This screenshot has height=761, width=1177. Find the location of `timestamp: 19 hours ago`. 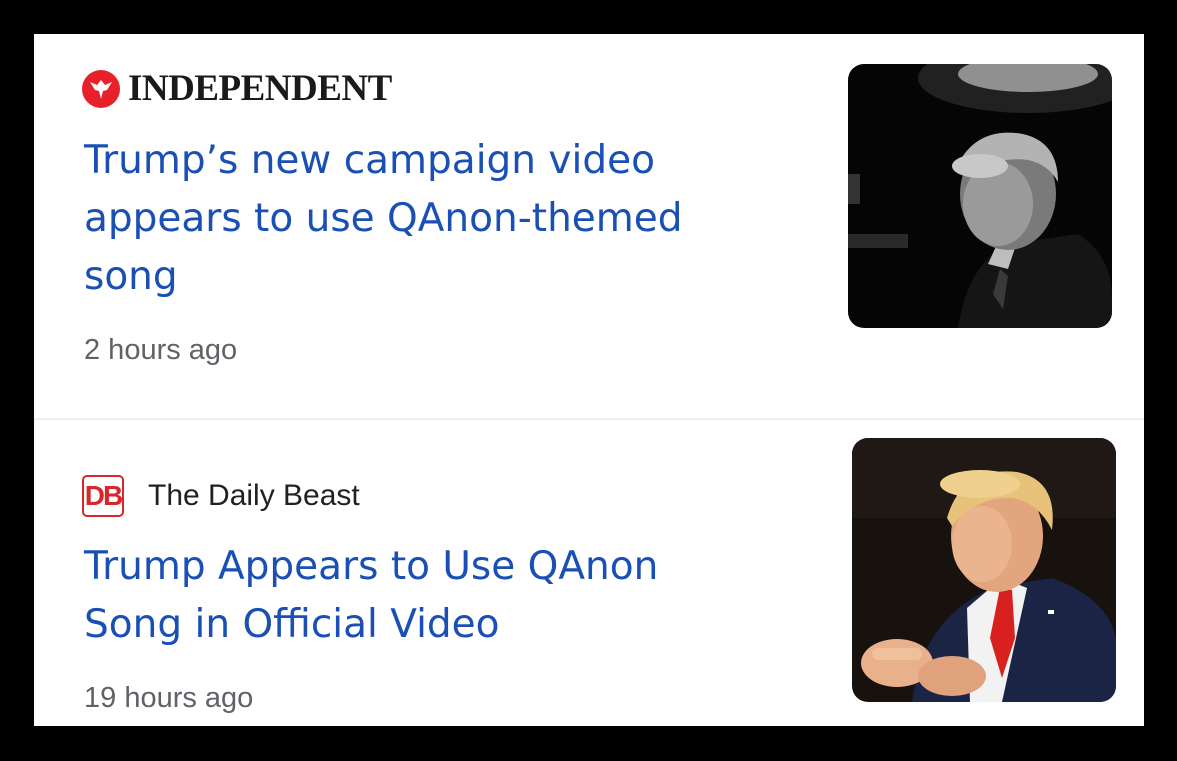

timestamp: 19 hours ago is located at coordinates (169, 698).